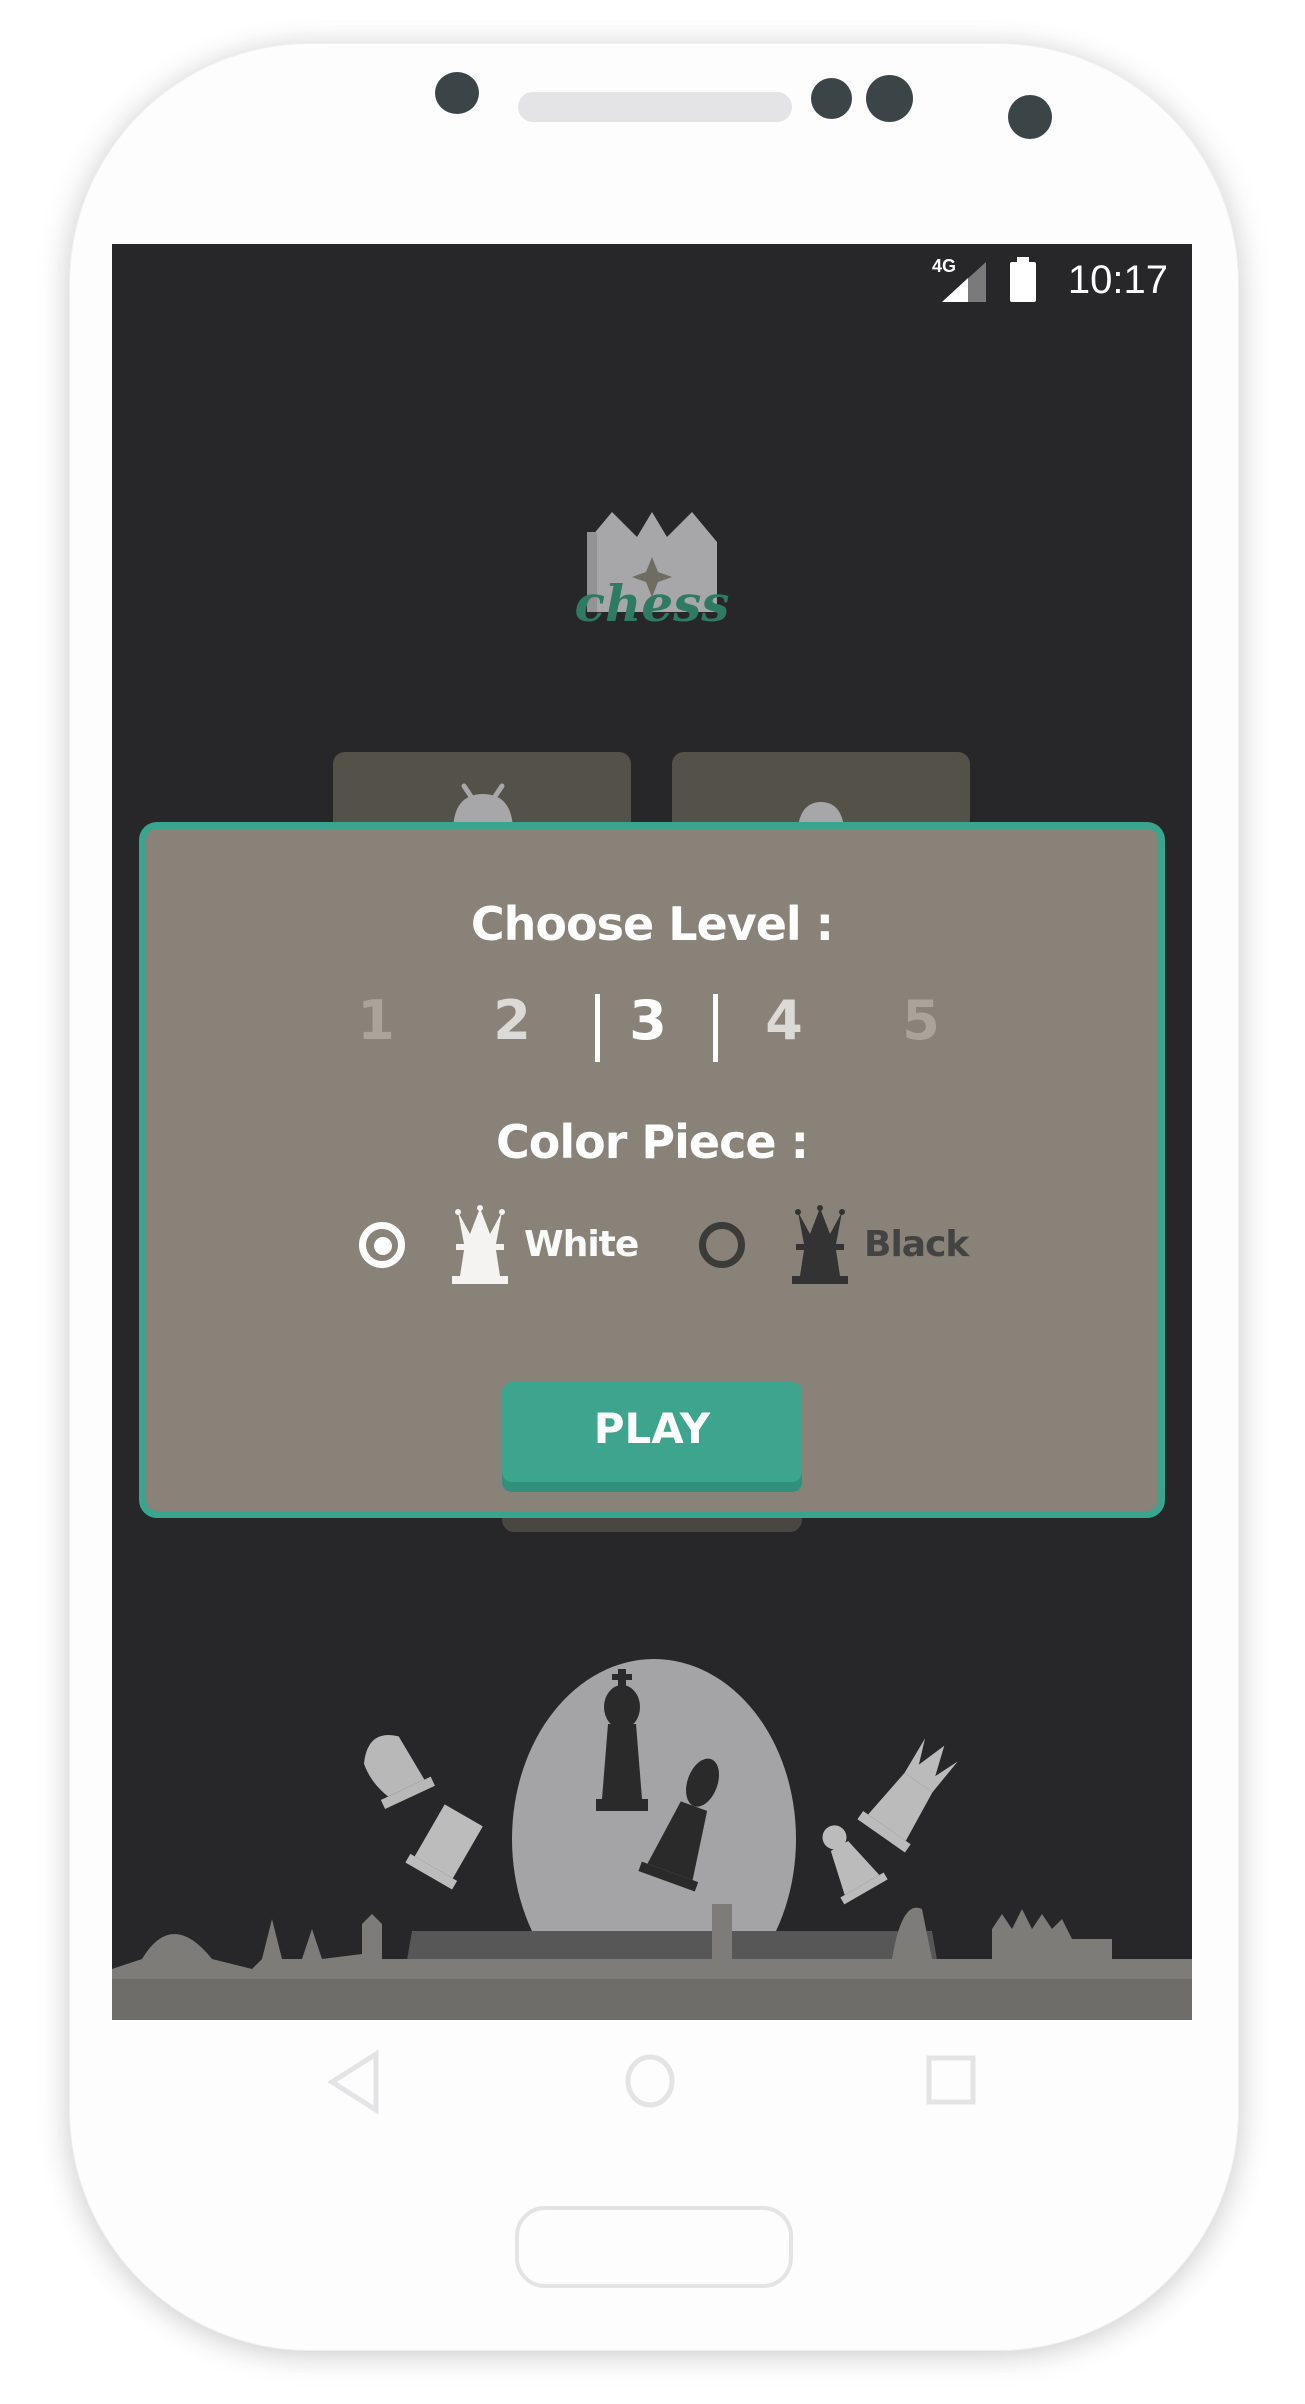 This screenshot has width=1305, height=2404. What do you see at coordinates (444, 1847) in the screenshot?
I see `white-rook-piece` at bounding box center [444, 1847].